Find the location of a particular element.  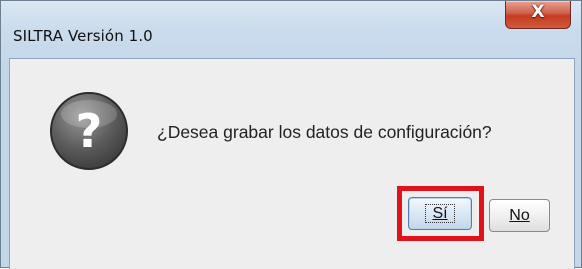

close-button: X is located at coordinates (538, 15).